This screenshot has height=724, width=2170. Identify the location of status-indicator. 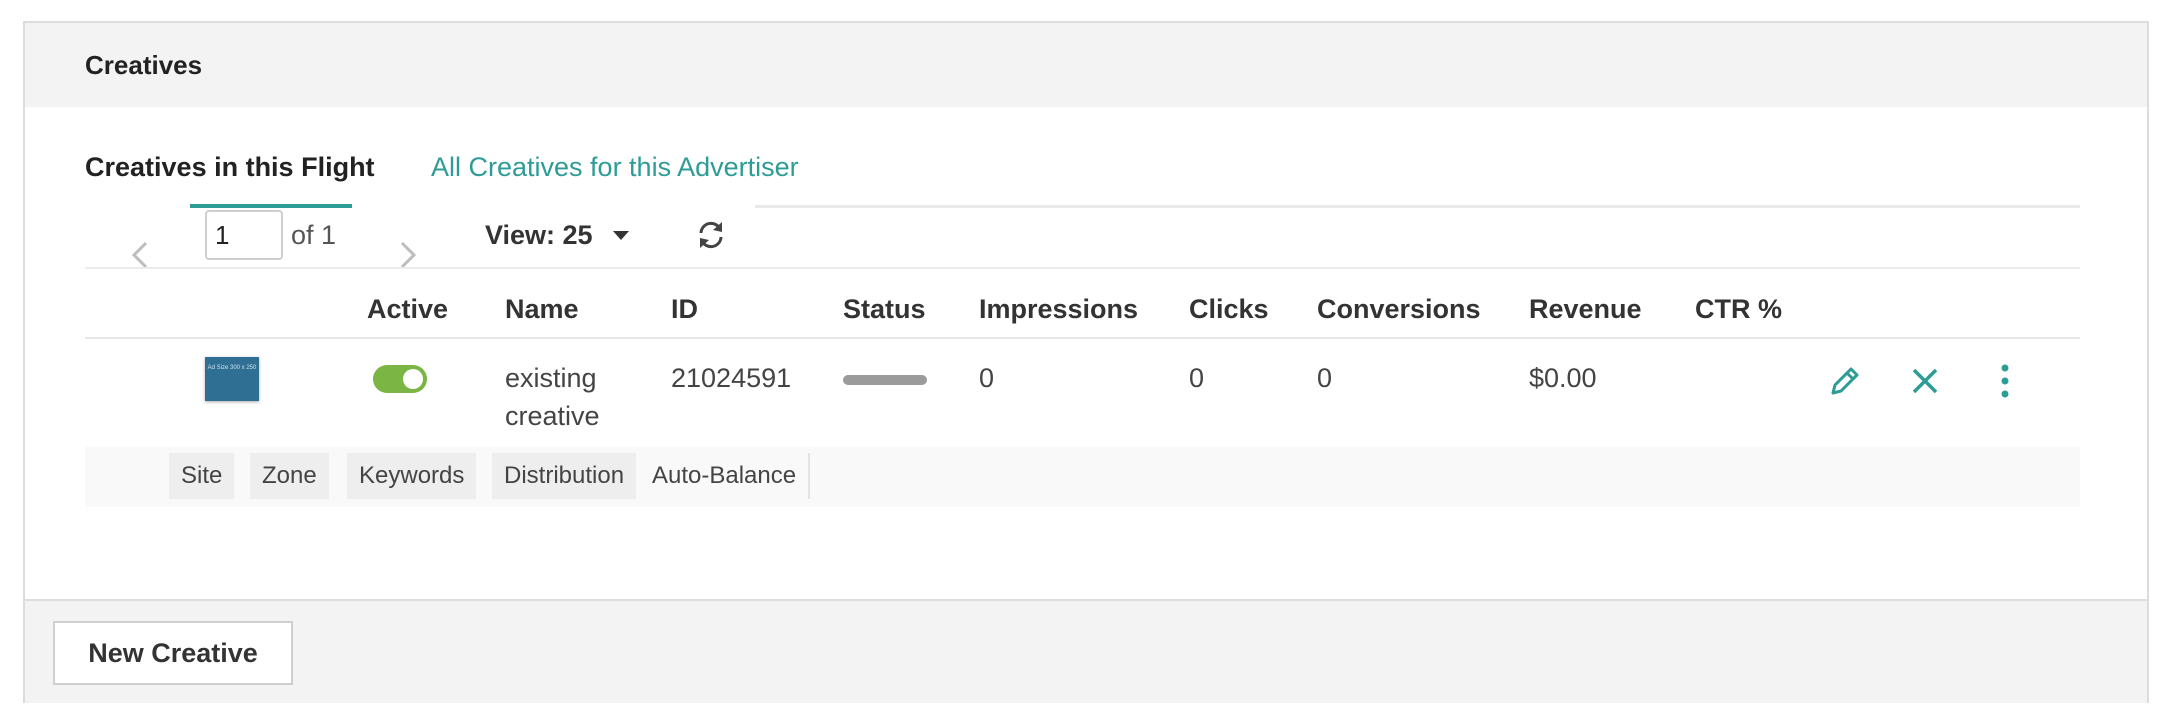
(885, 380).